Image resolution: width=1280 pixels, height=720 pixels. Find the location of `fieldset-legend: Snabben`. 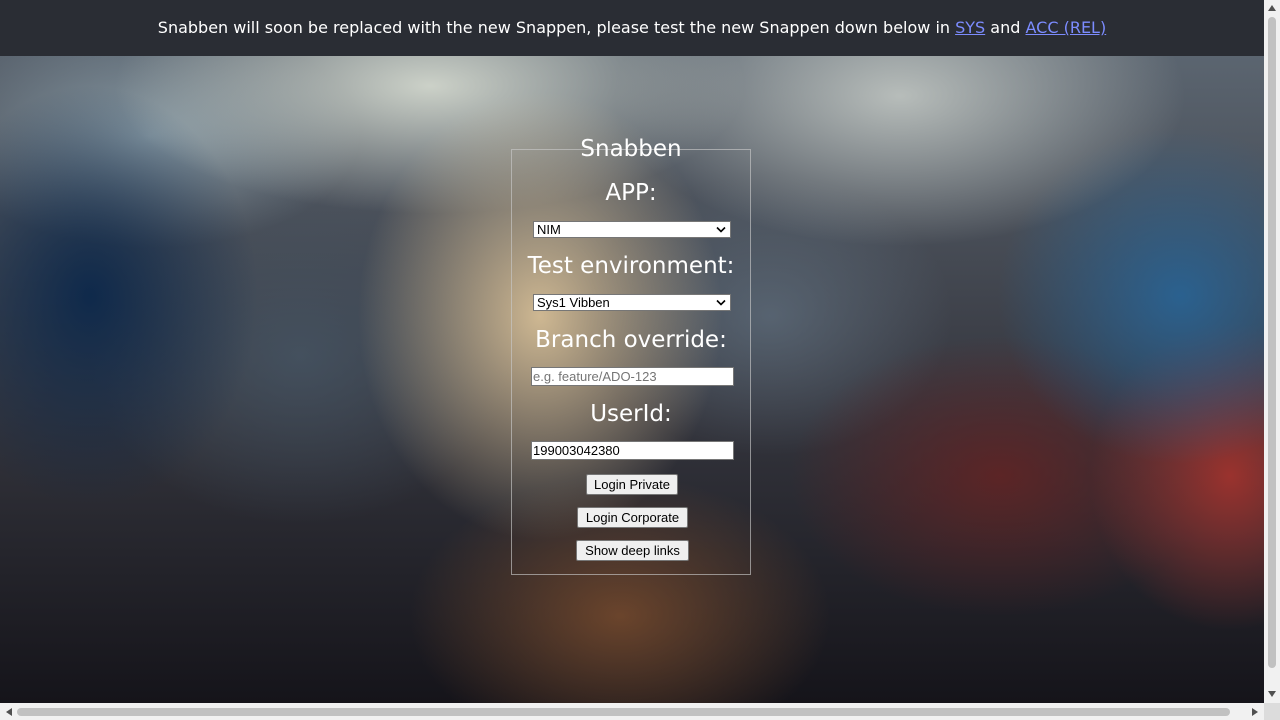

fieldset-legend: Snabben is located at coordinates (631, 149).